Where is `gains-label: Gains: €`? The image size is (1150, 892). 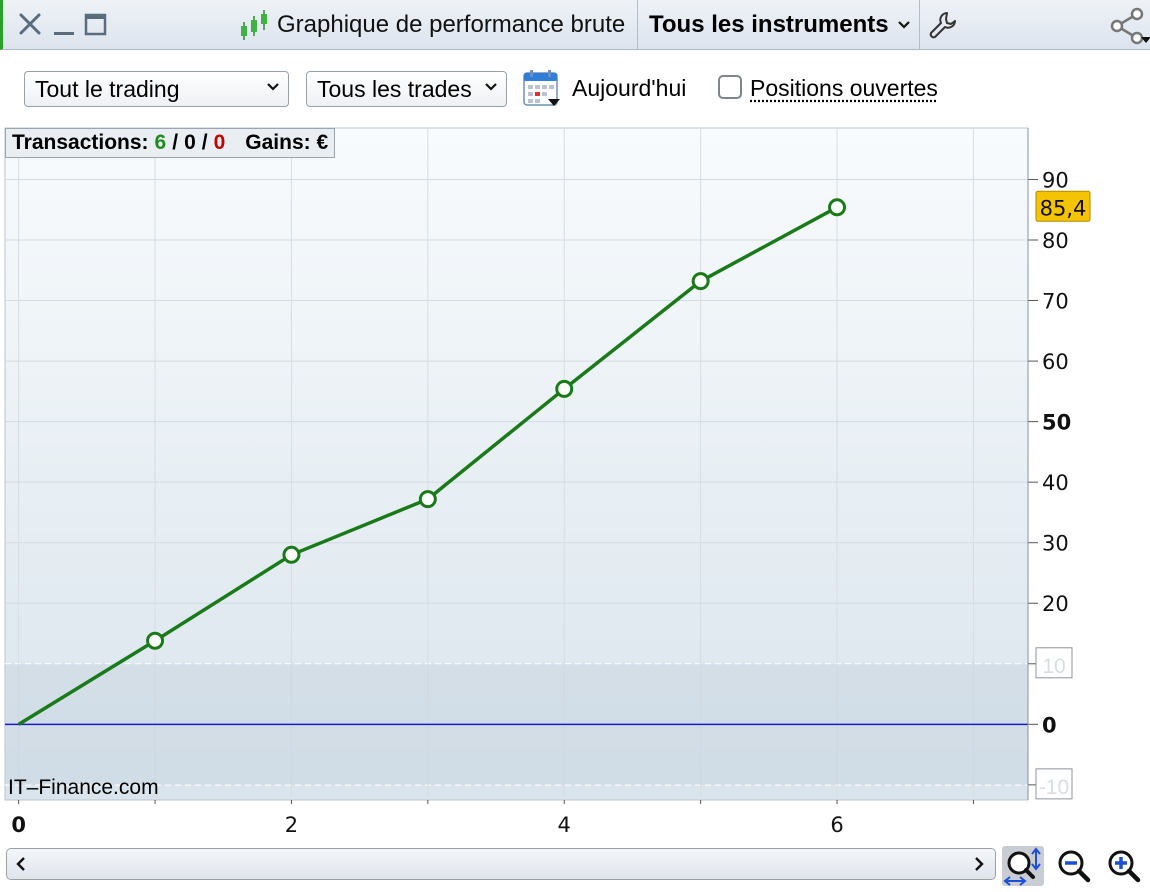 gains-label: Gains: € is located at coordinates (287, 142).